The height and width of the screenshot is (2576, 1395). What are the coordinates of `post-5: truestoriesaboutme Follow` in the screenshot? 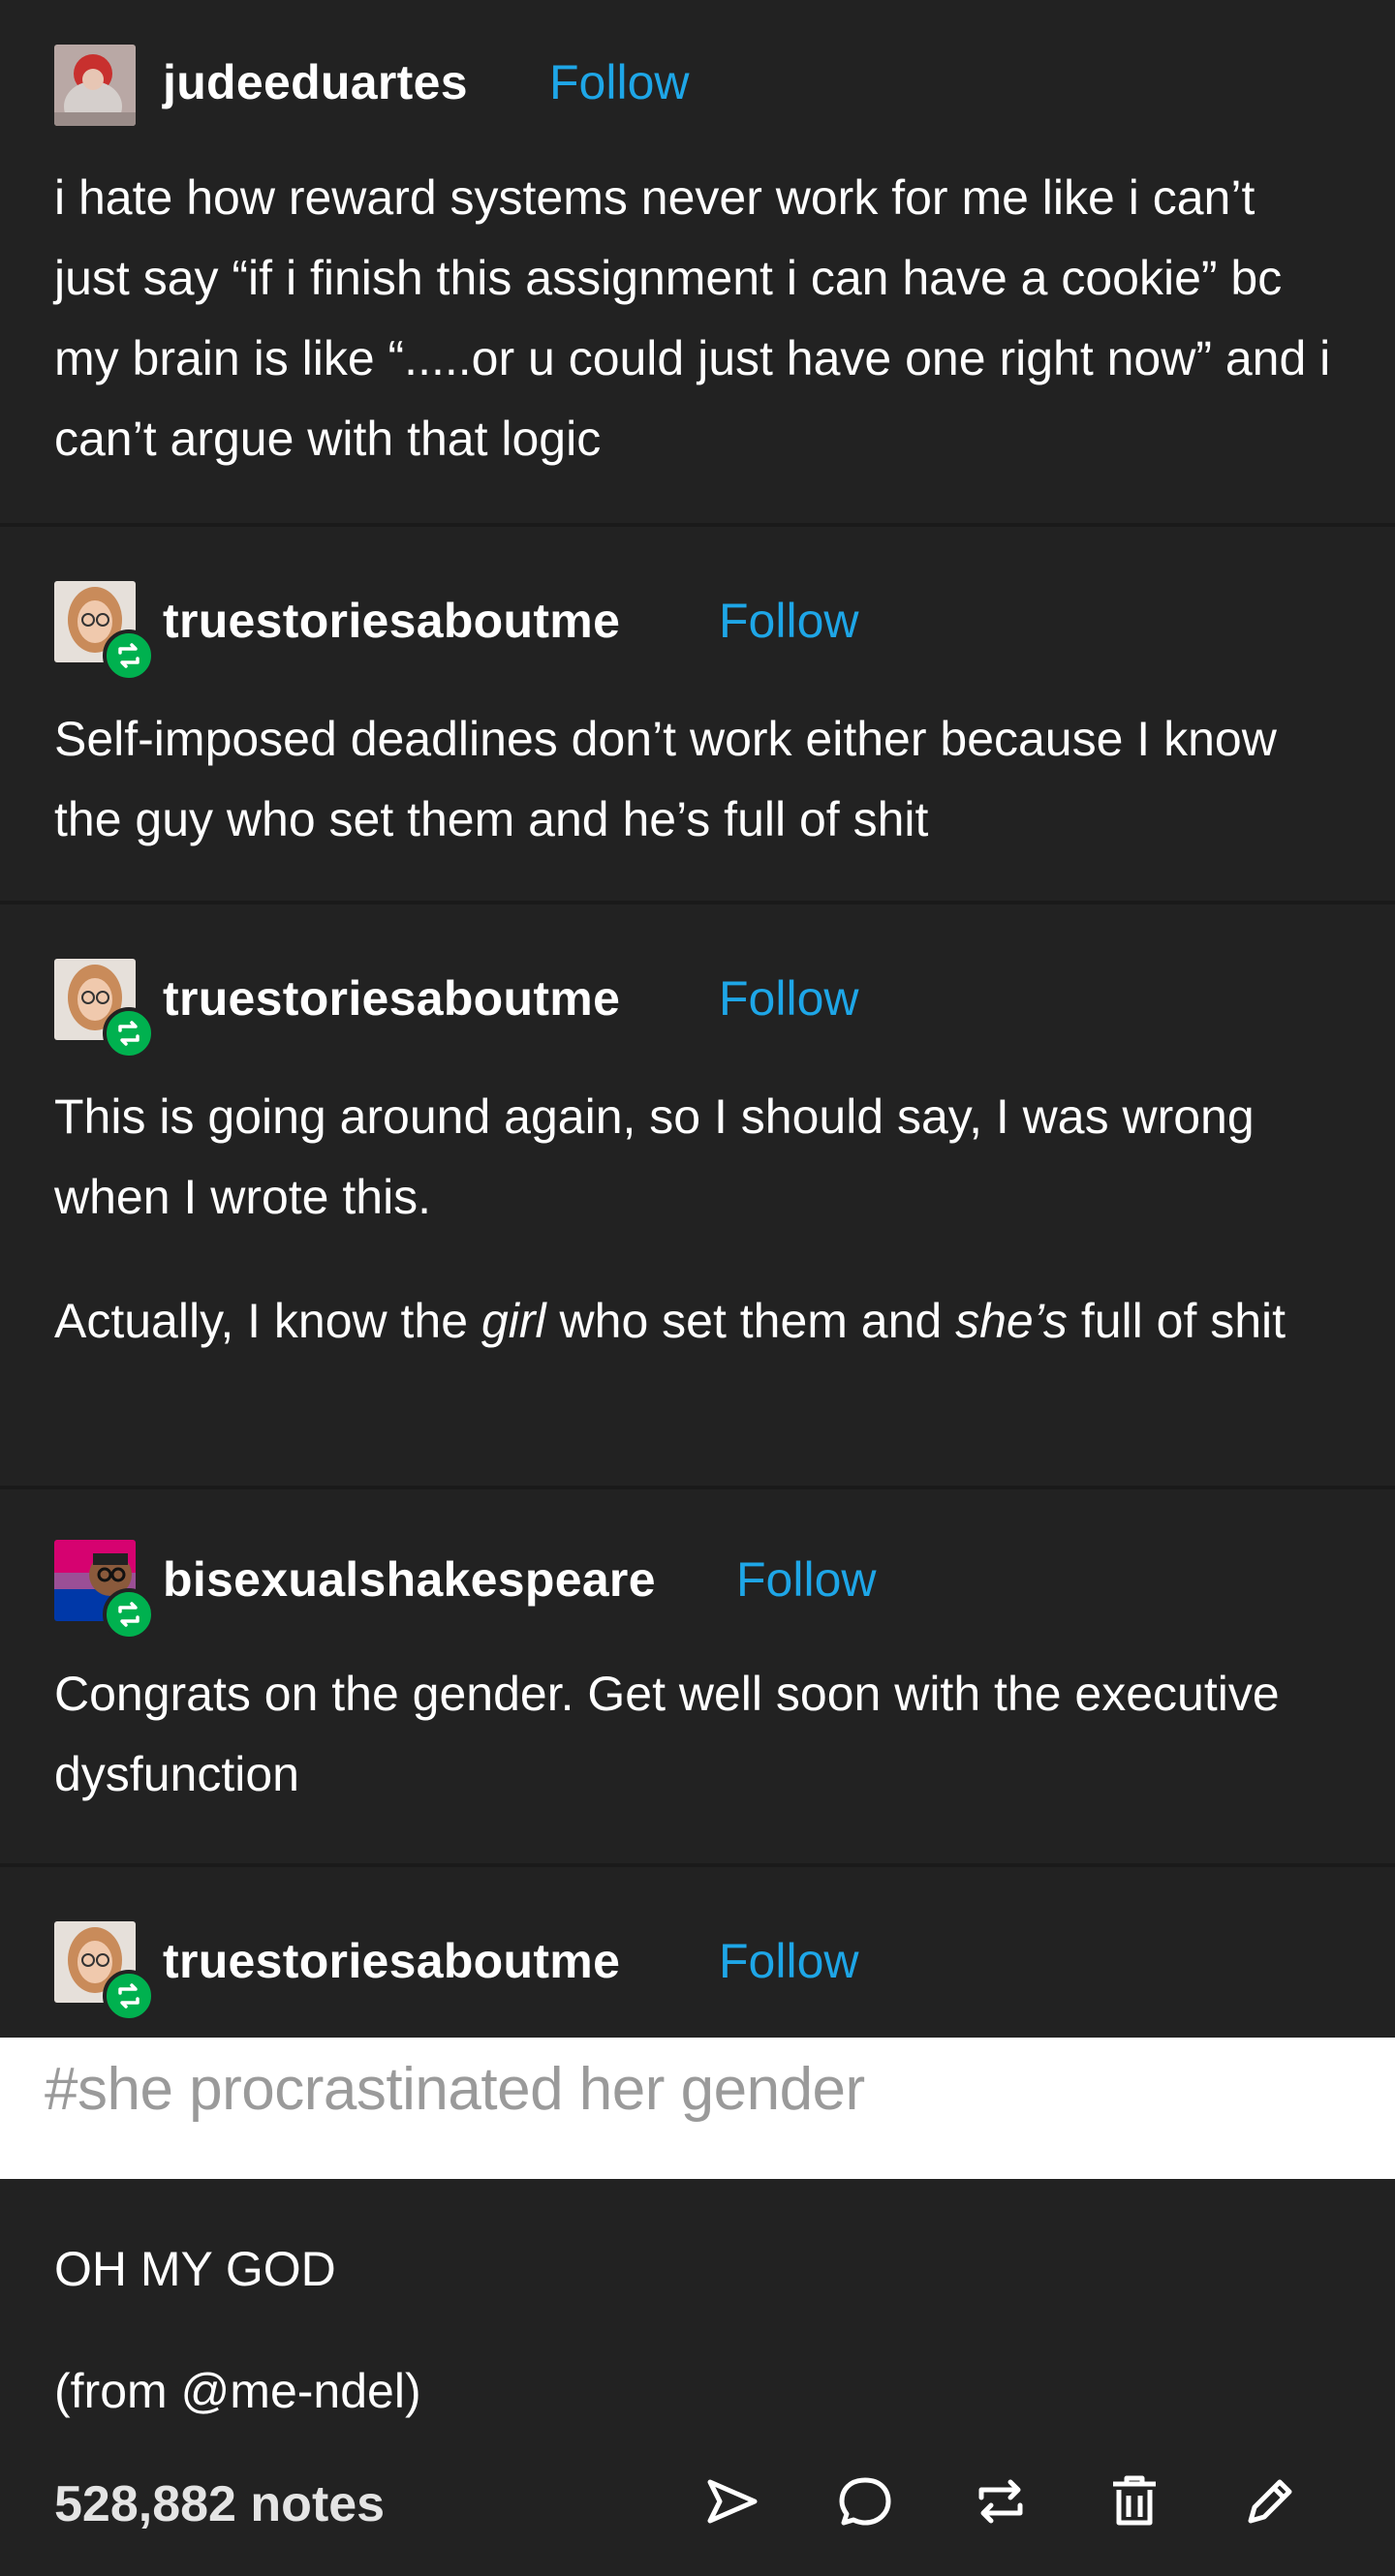 It's located at (697, 1954).